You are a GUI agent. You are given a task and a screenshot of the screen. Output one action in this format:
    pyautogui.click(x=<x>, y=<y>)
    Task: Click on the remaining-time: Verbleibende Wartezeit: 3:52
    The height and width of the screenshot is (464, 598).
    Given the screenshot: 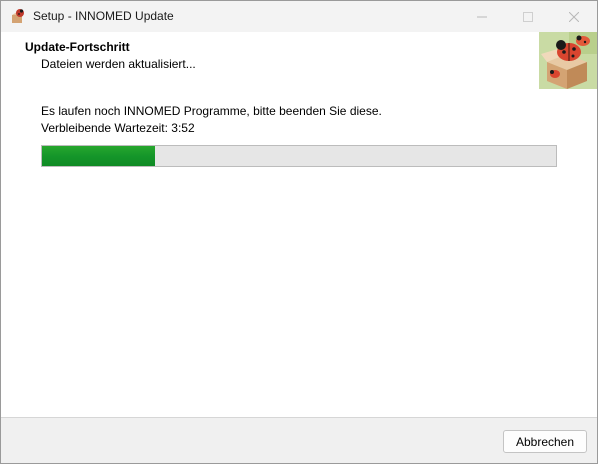 What is the action you would take?
    pyautogui.click(x=118, y=128)
    